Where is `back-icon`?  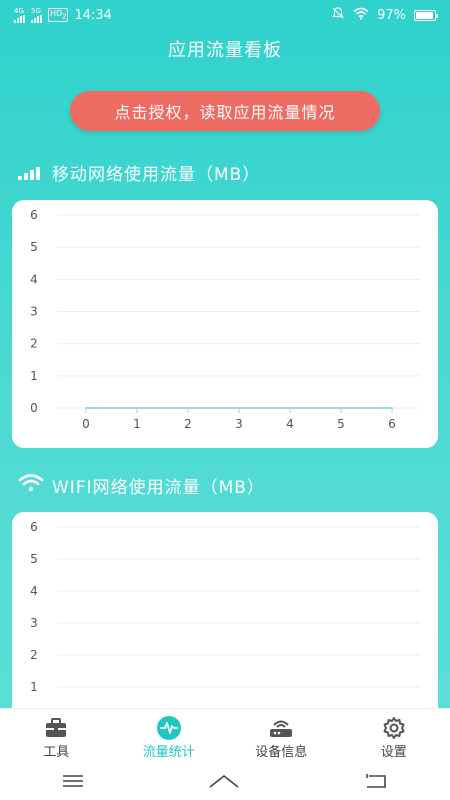
back-icon is located at coordinates (376, 783).